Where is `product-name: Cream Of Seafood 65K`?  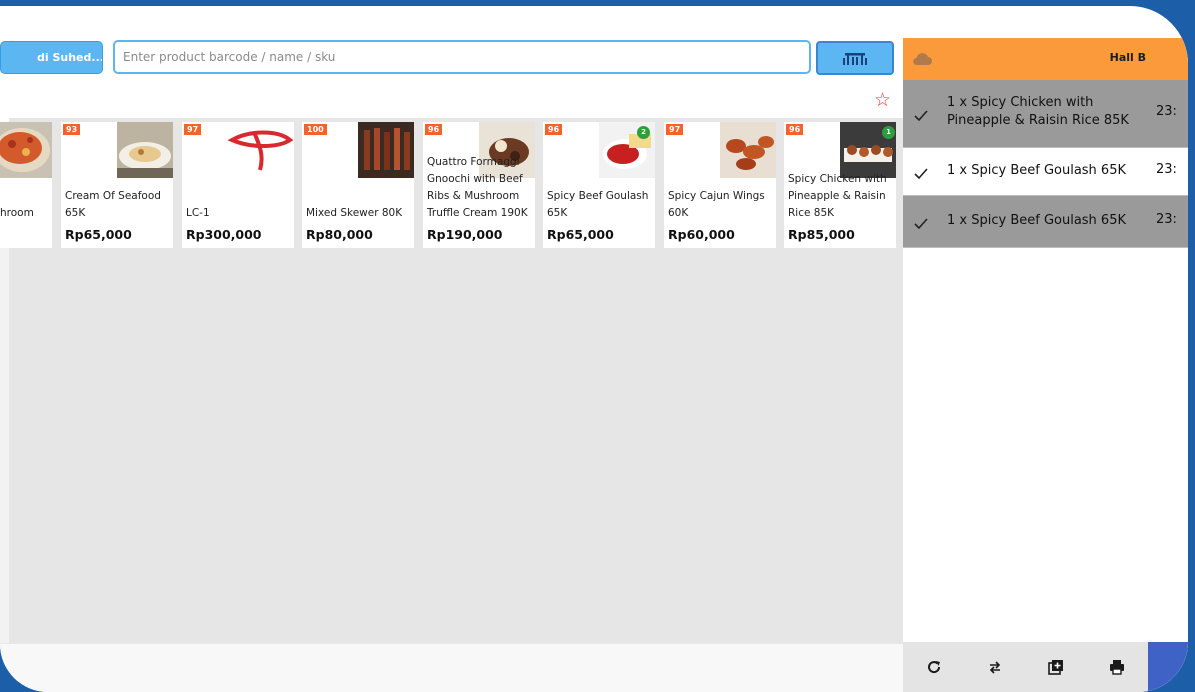 product-name: Cream Of Seafood 65K is located at coordinates (113, 204).